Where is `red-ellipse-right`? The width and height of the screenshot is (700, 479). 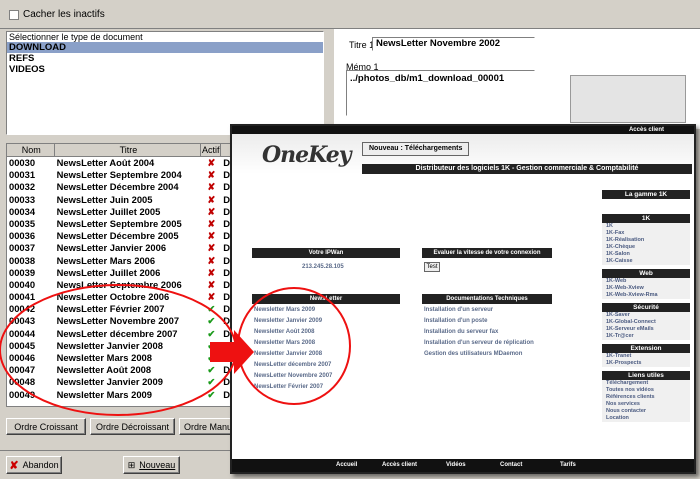
red-ellipse-right is located at coordinates (294, 346).